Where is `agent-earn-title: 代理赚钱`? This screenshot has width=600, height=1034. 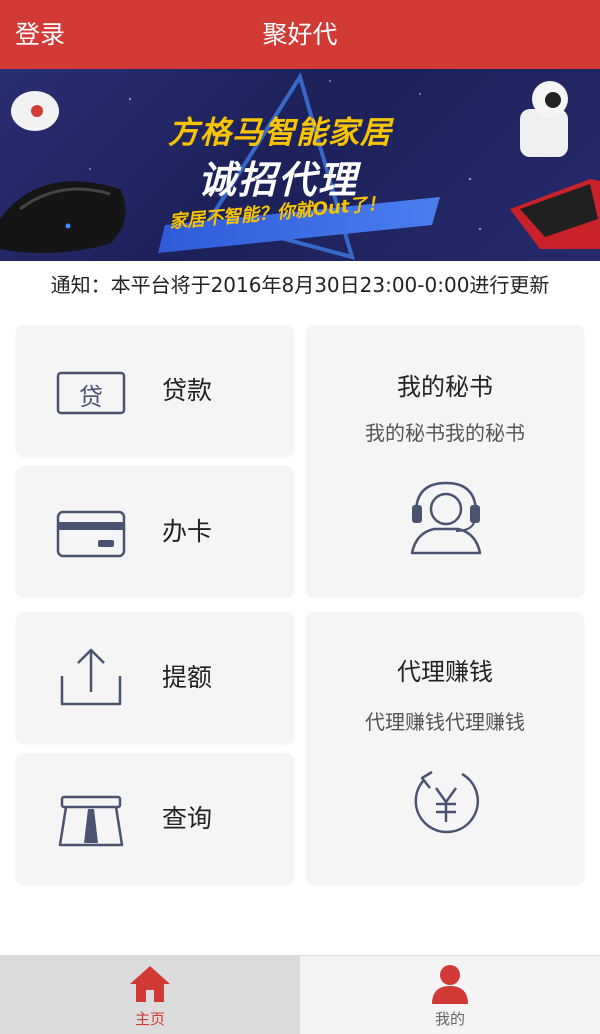 agent-earn-title: 代理赚钱 is located at coordinates (445, 672).